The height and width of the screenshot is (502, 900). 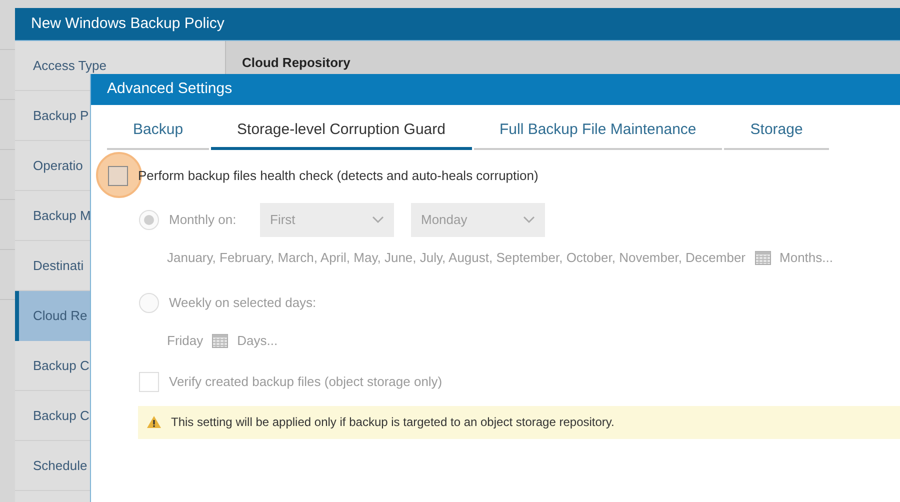 What do you see at coordinates (305, 381) in the screenshot?
I see `checkbox-label: Verify created backup files (object storage only)` at bounding box center [305, 381].